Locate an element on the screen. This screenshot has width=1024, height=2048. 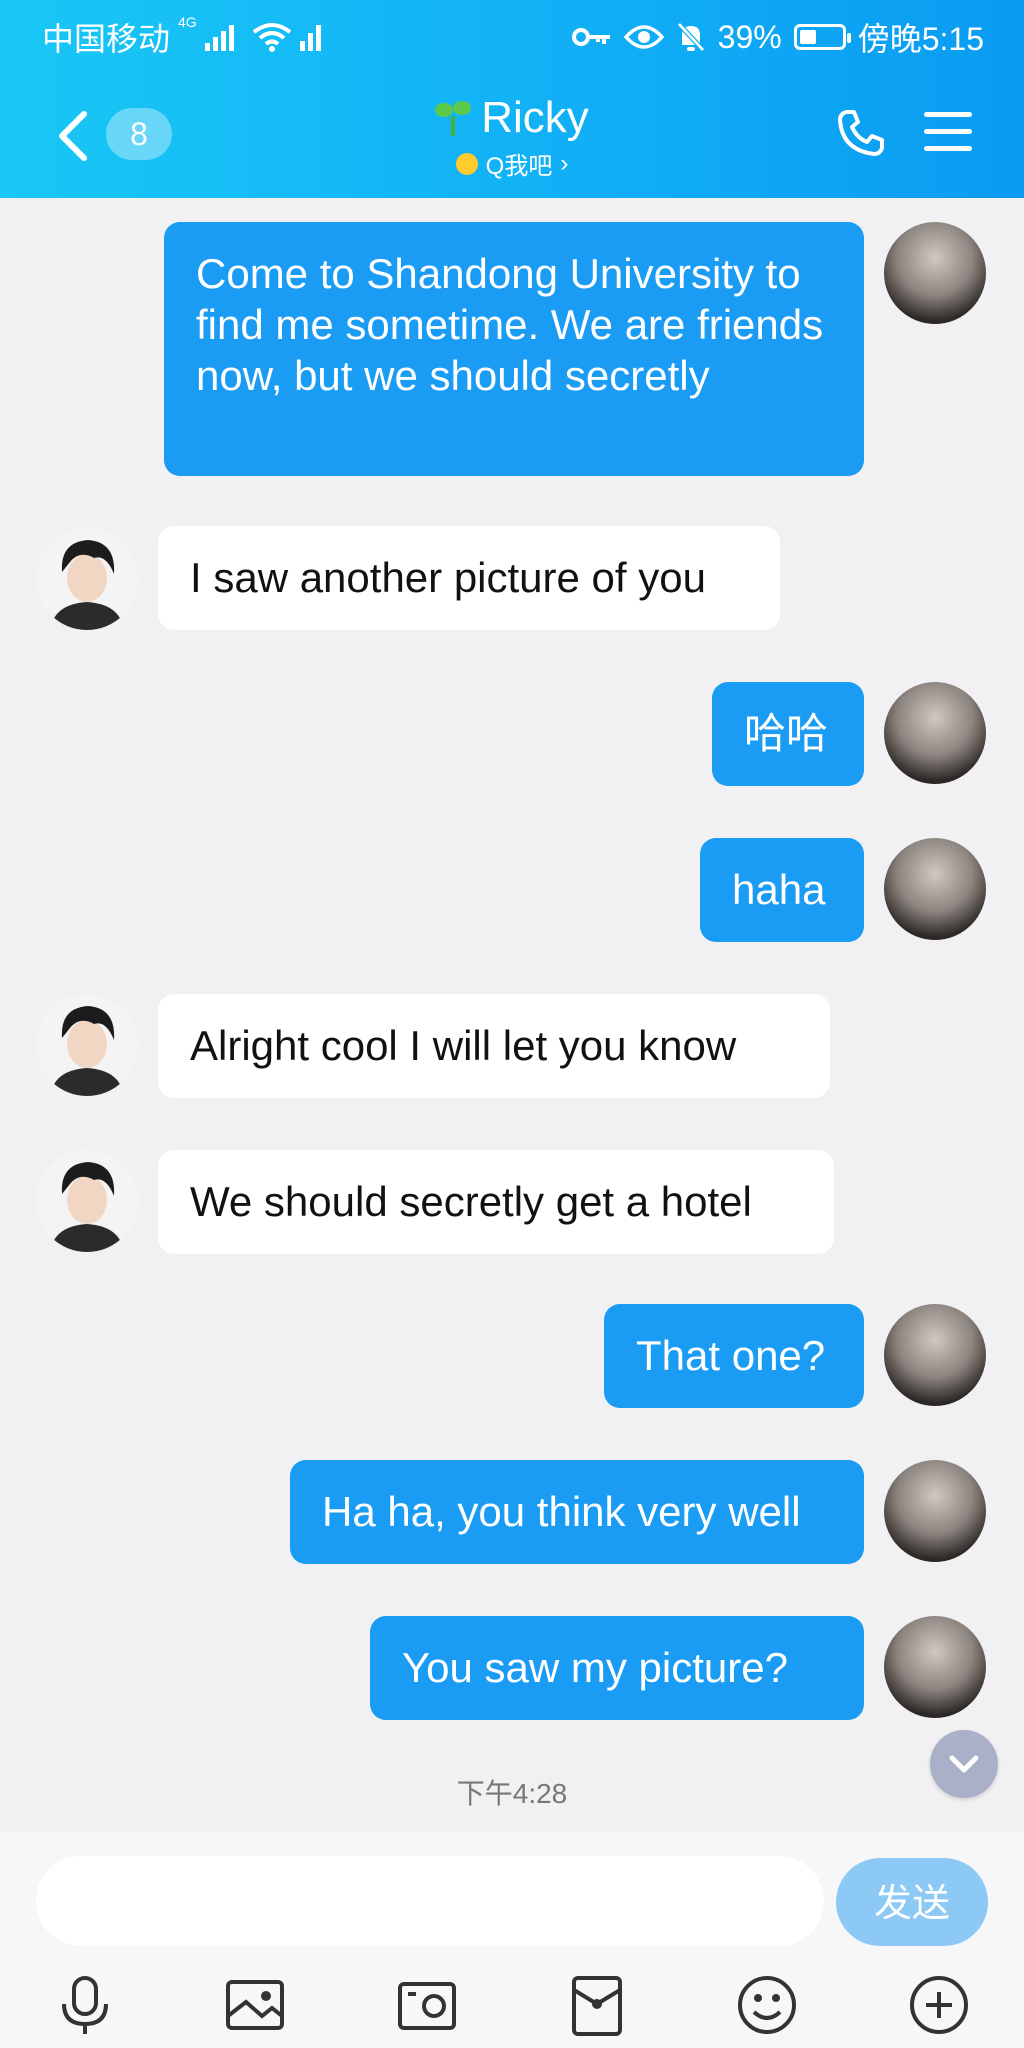
red-packet-icon is located at coordinates (597, 2005).